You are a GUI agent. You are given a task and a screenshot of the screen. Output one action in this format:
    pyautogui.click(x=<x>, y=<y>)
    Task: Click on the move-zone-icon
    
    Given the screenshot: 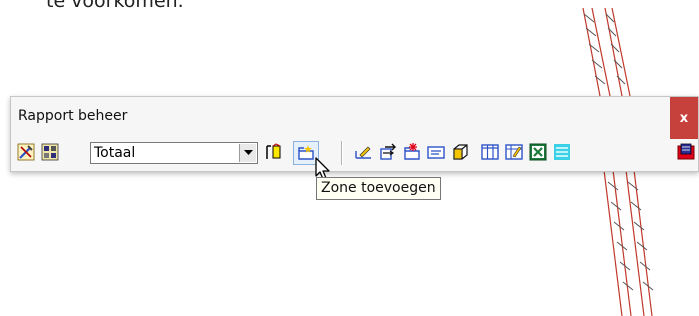 What is the action you would take?
    pyautogui.click(x=388, y=152)
    